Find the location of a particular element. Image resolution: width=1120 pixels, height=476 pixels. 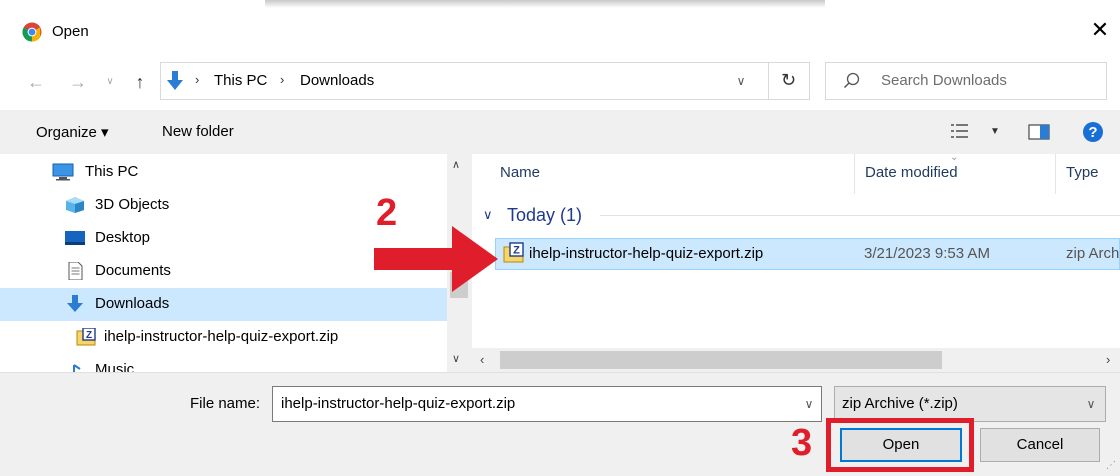

cancel-button: Cancel is located at coordinates (1040, 445).